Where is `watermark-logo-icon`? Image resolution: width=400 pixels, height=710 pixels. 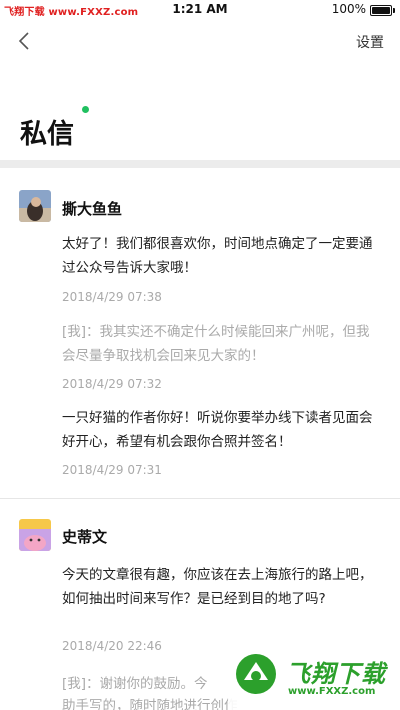
watermark-logo-icon is located at coordinates (256, 674).